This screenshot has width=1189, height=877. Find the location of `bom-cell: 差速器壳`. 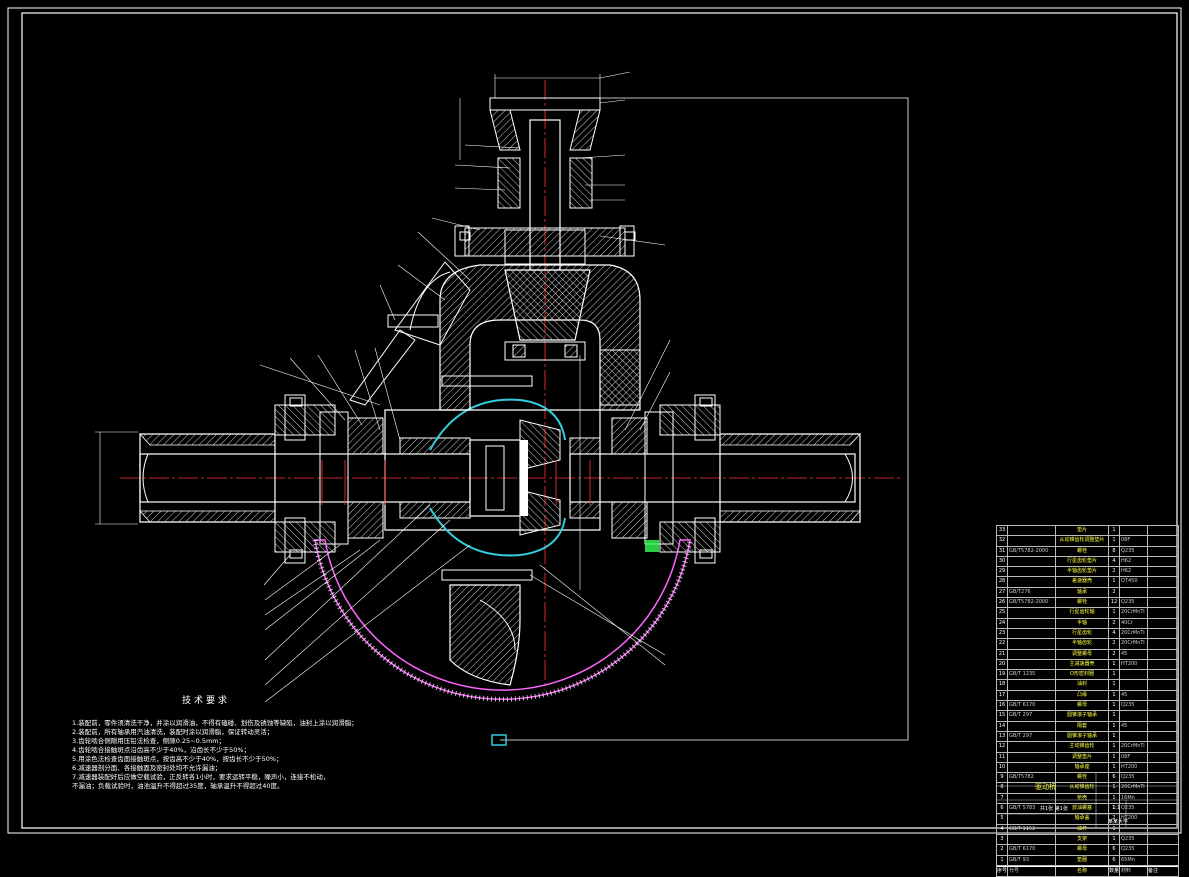

bom-cell: 差速器壳 is located at coordinates (1082, 582).